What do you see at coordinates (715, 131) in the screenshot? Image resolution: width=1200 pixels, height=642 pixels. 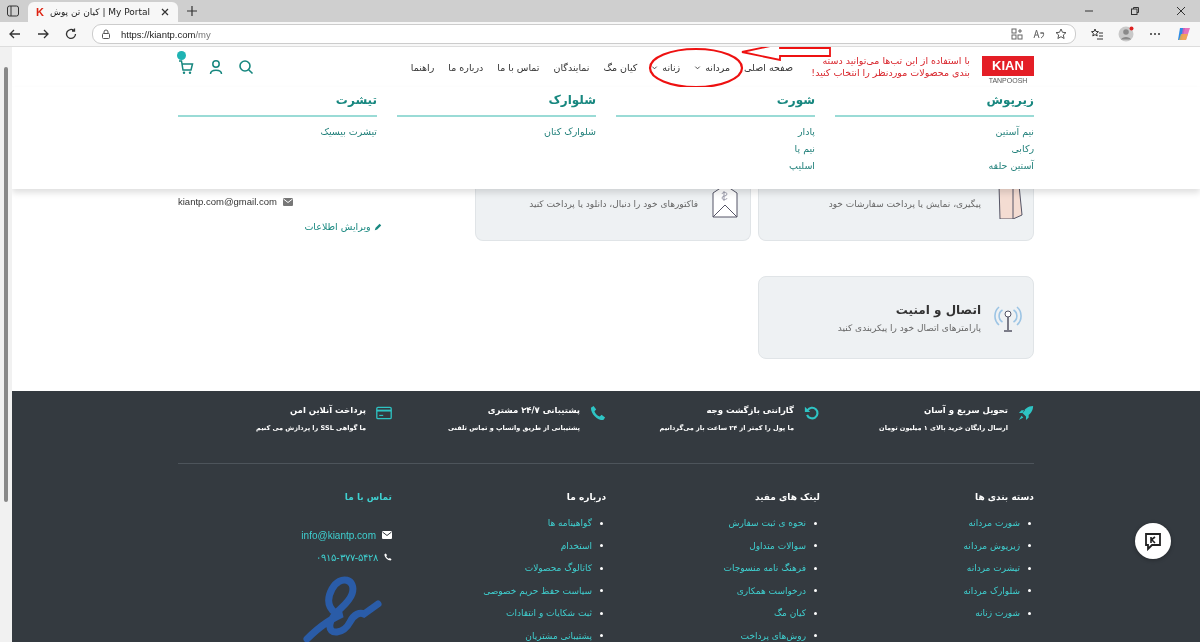 I see `menu-item-link: پادار` at bounding box center [715, 131].